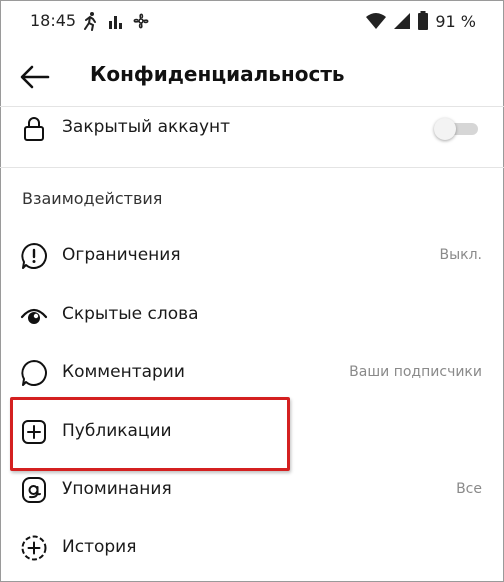 Image resolution: width=504 pixels, height=582 pixels. Describe the element at coordinates (252, 432) in the screenshot. I see `menu-item-posts: Публикации` at that location.